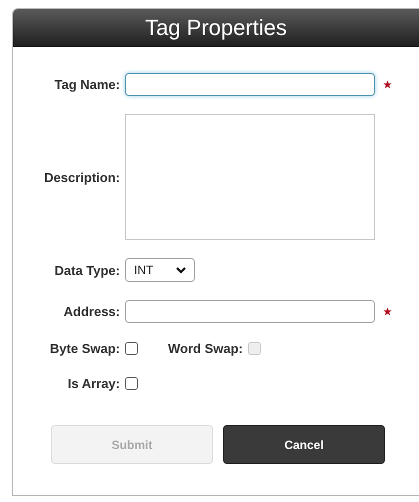 This screenshot has width=419, height=502. What do you see at coordinates (250, 177) in the screenshot?
I see `description-field` at bounding box center [250, 177].